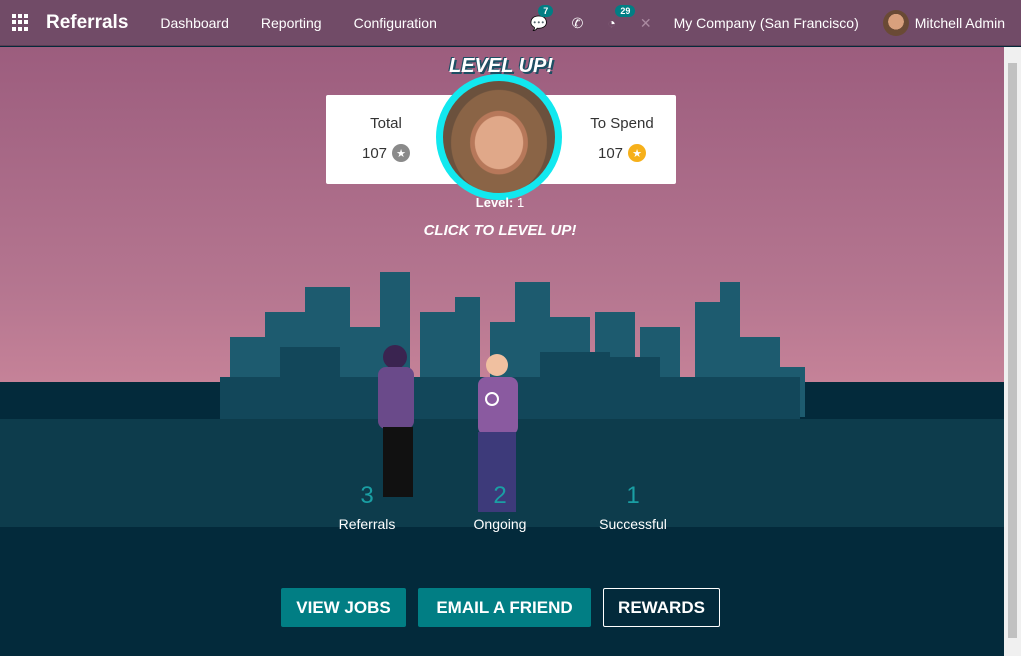 The height and width of the screenshot is (656, 1021). Describe the element at coordinates (374, 153) in the screenshot. I see `total-value: 107` at that location.